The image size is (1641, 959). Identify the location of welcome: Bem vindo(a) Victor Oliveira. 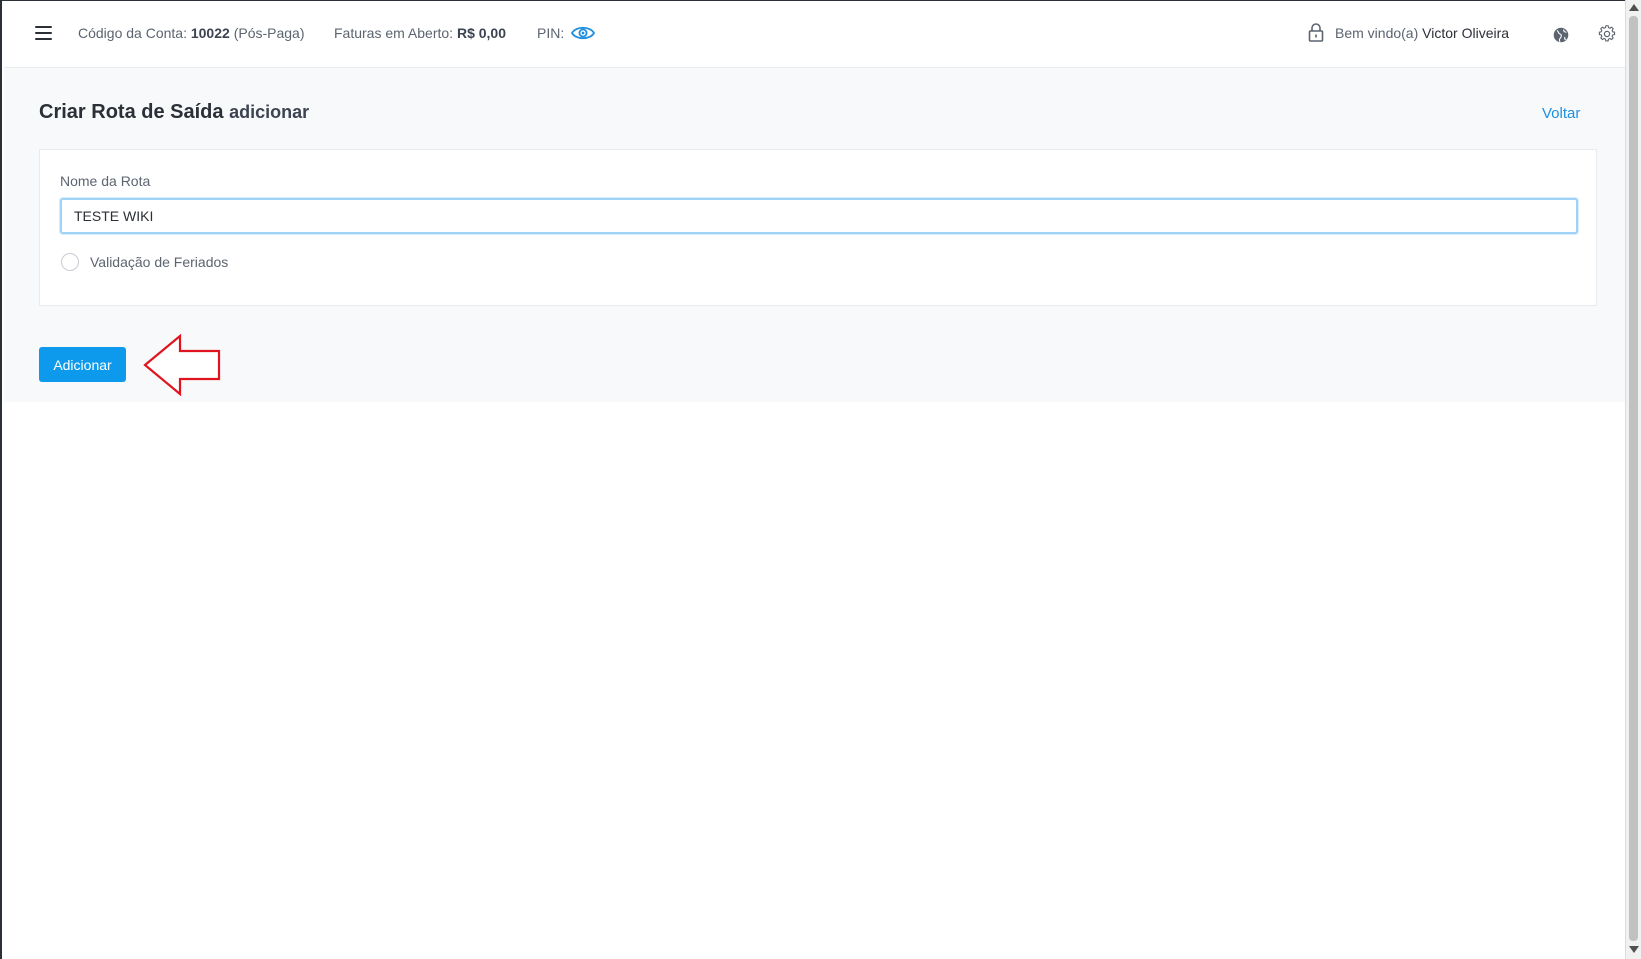
(1422, 33).